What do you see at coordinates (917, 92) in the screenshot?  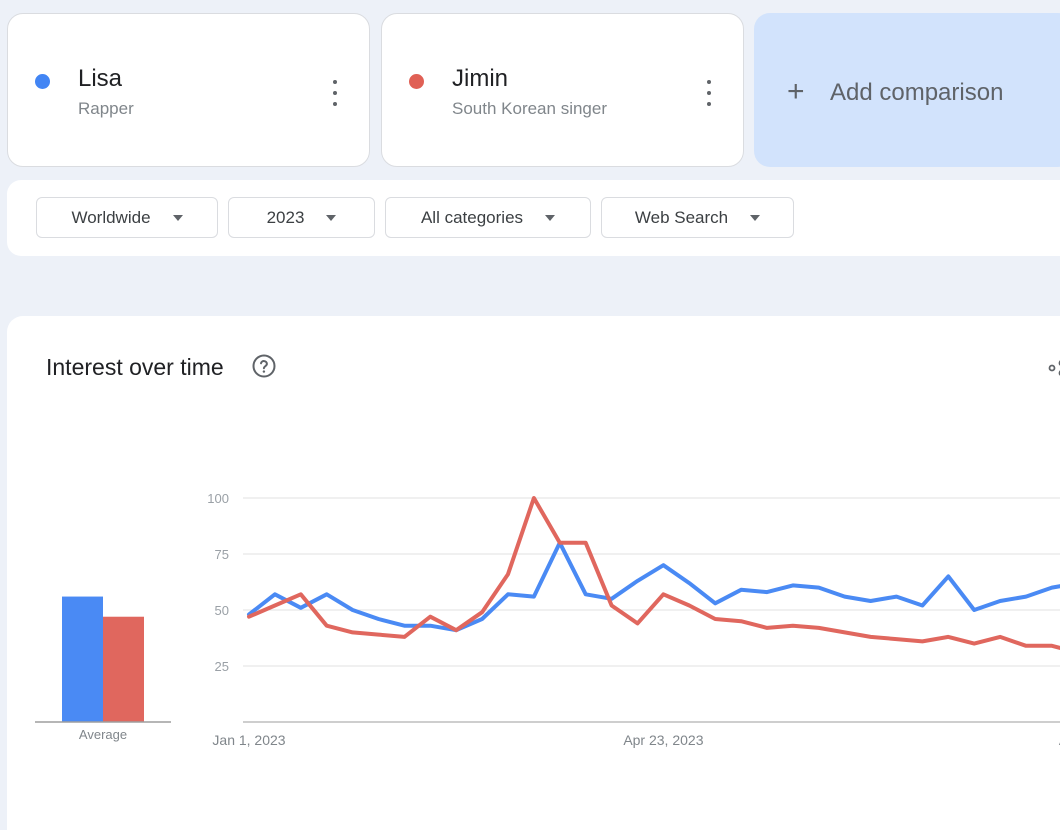 I see `add-comparison-label: Add comparison` at bounding box center [917, 92].